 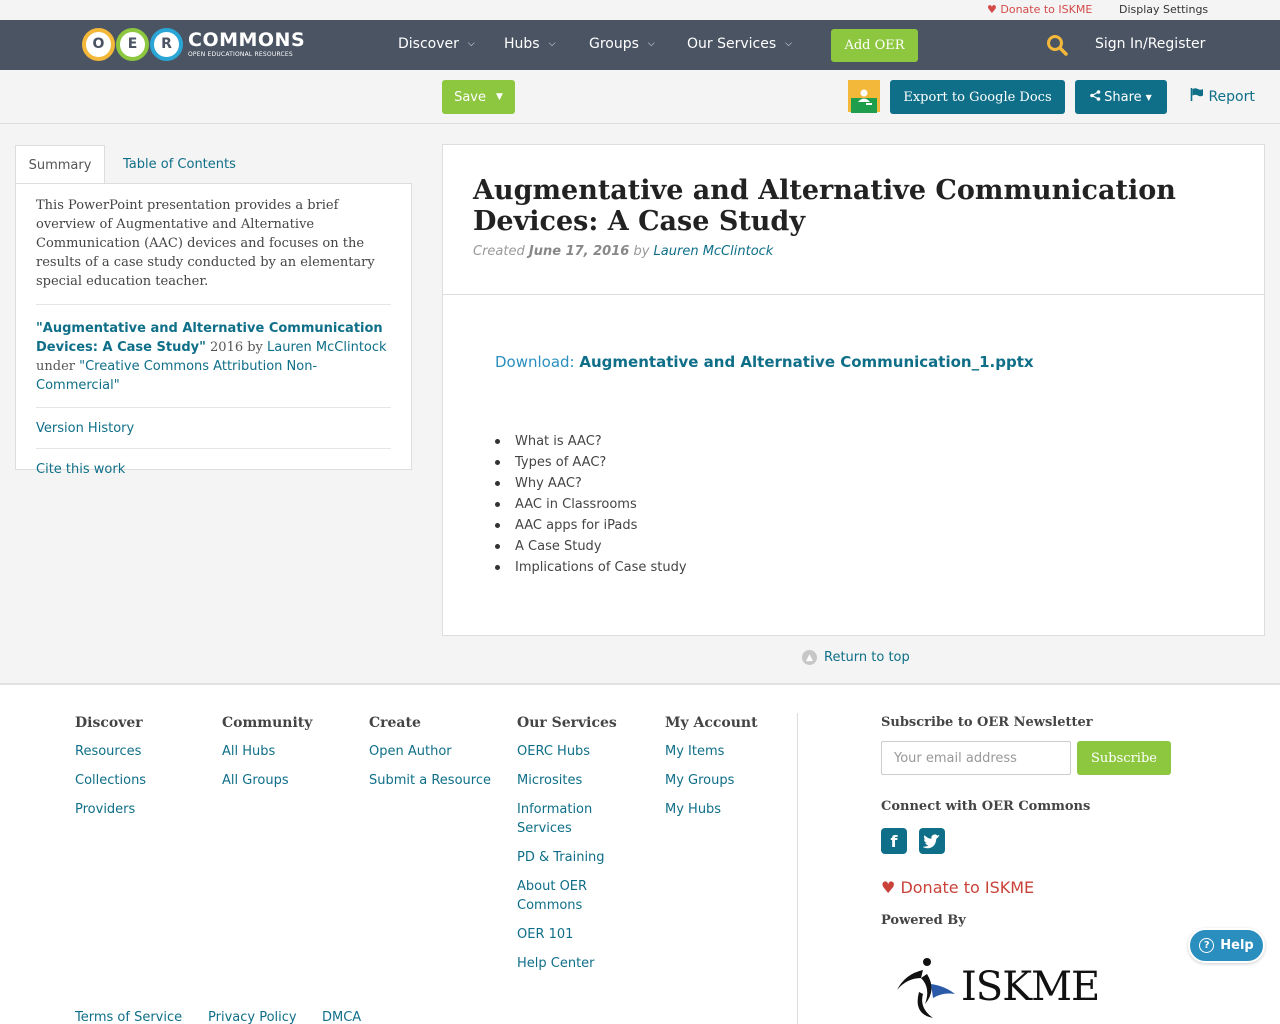 I want to click on chevron-up-icon: ▲, so click(x=809, y=657).